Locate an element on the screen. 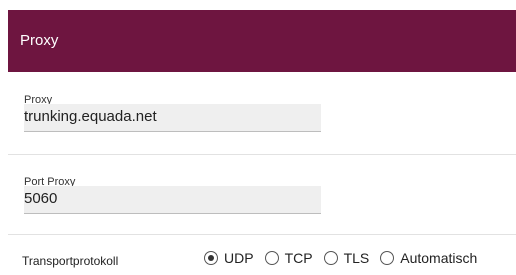 This screenshot has height=275, width=516. port-proxy-input is located at coordinates (172, 200).